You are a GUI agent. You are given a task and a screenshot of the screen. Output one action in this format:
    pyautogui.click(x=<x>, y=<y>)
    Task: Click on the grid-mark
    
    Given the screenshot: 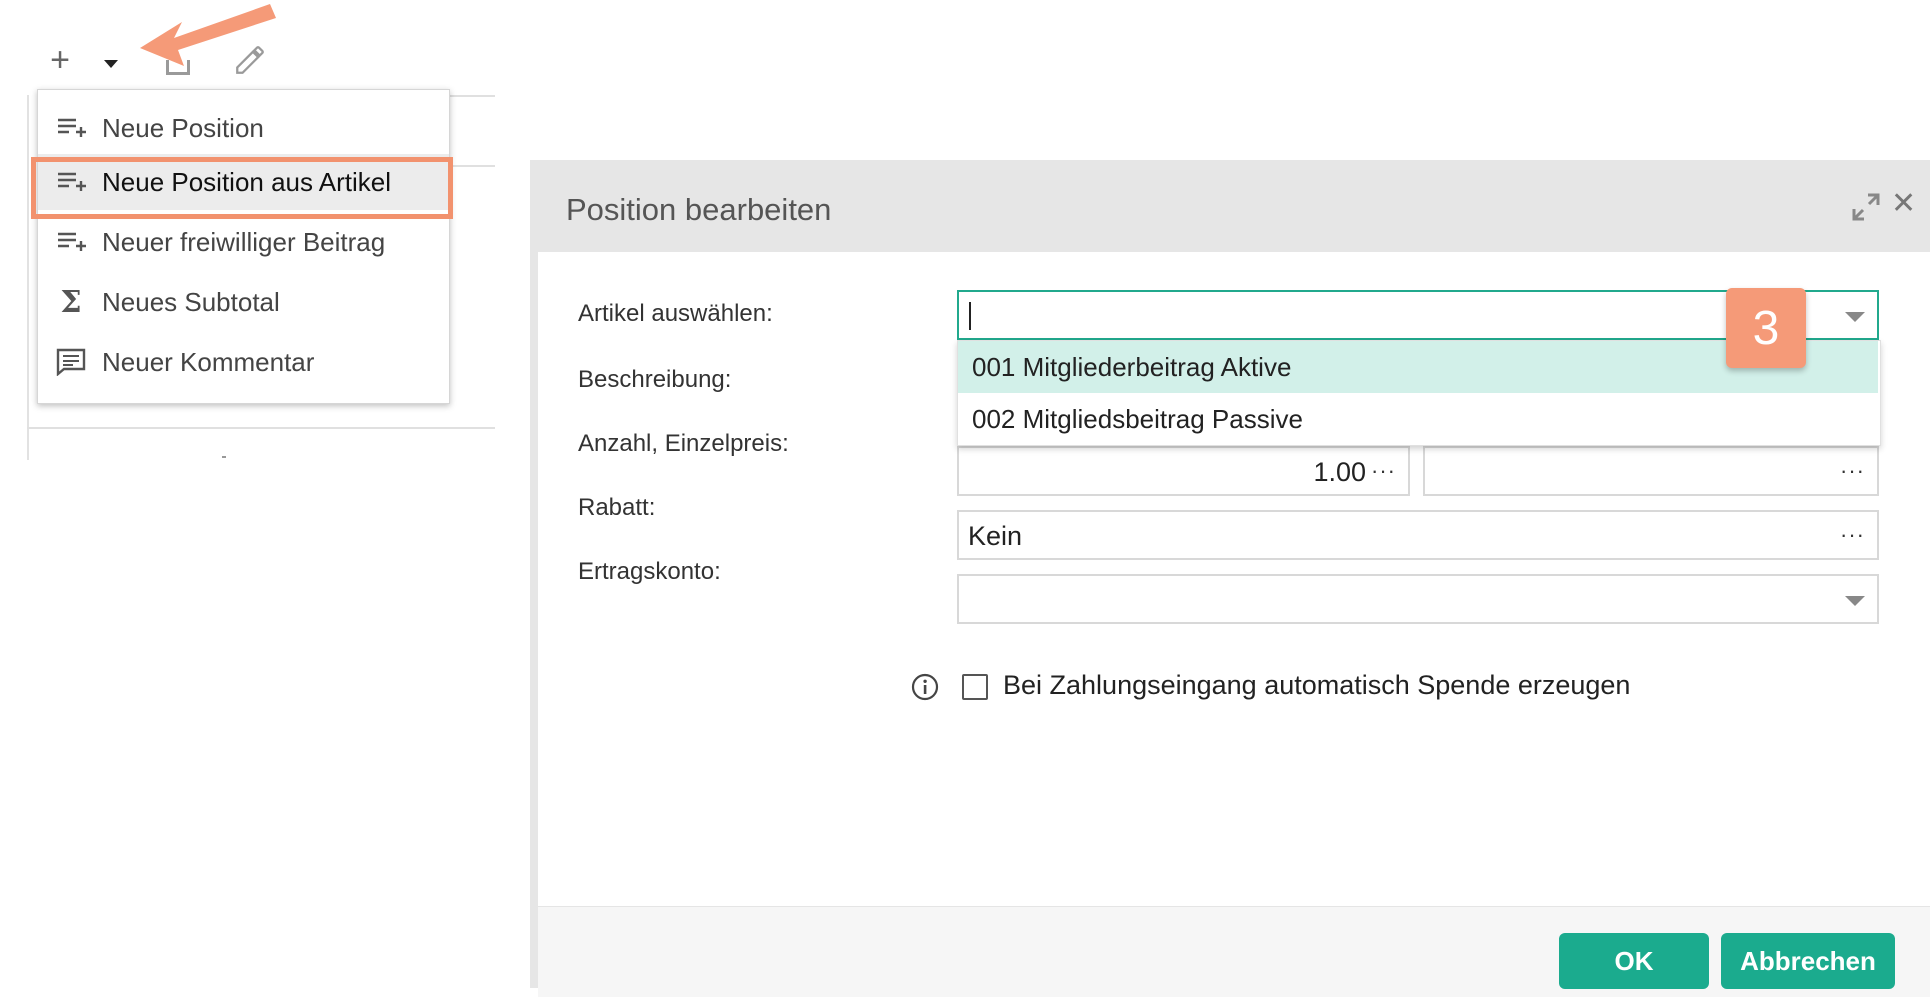 What is the action you would take?
    pyautogui.click(x=224, y=457)
    